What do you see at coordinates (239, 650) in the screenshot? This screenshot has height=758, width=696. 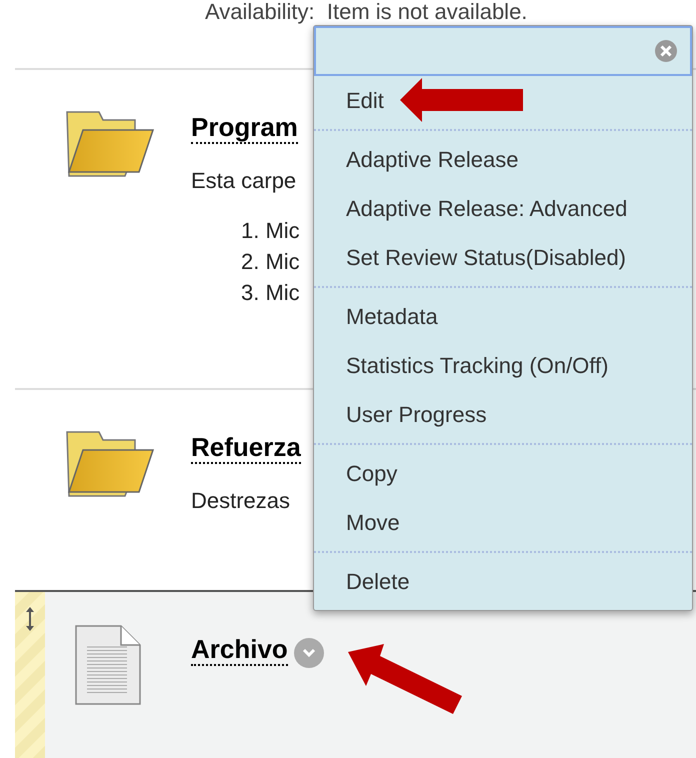 I see `item-title-link: Archivo` at bounding box center [239, 650].